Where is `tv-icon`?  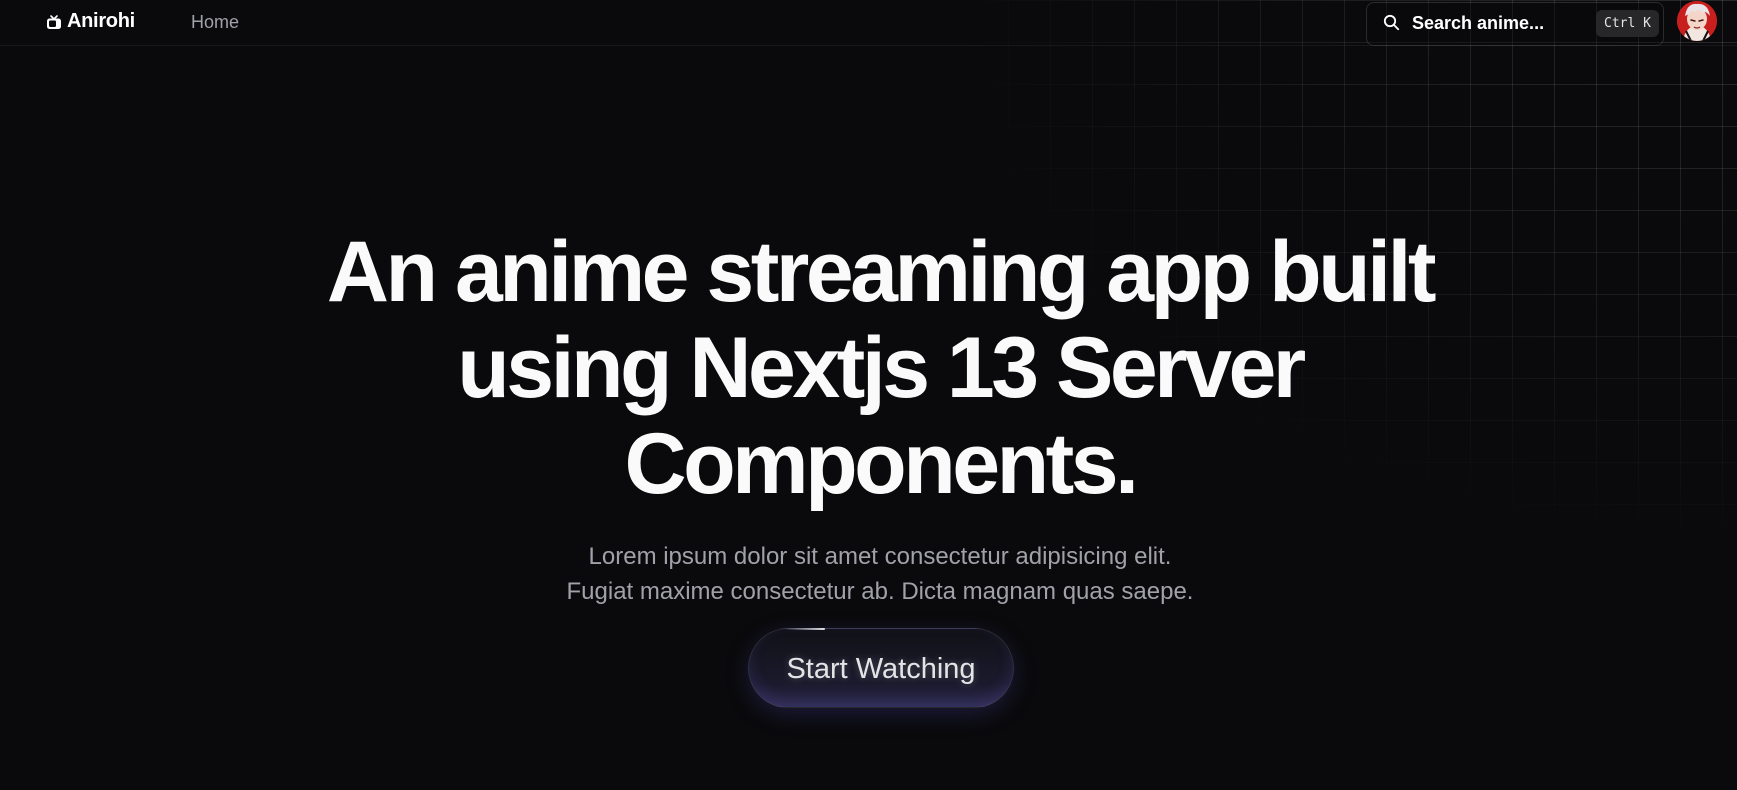
tv-icon is located at coordinates (54, 22).